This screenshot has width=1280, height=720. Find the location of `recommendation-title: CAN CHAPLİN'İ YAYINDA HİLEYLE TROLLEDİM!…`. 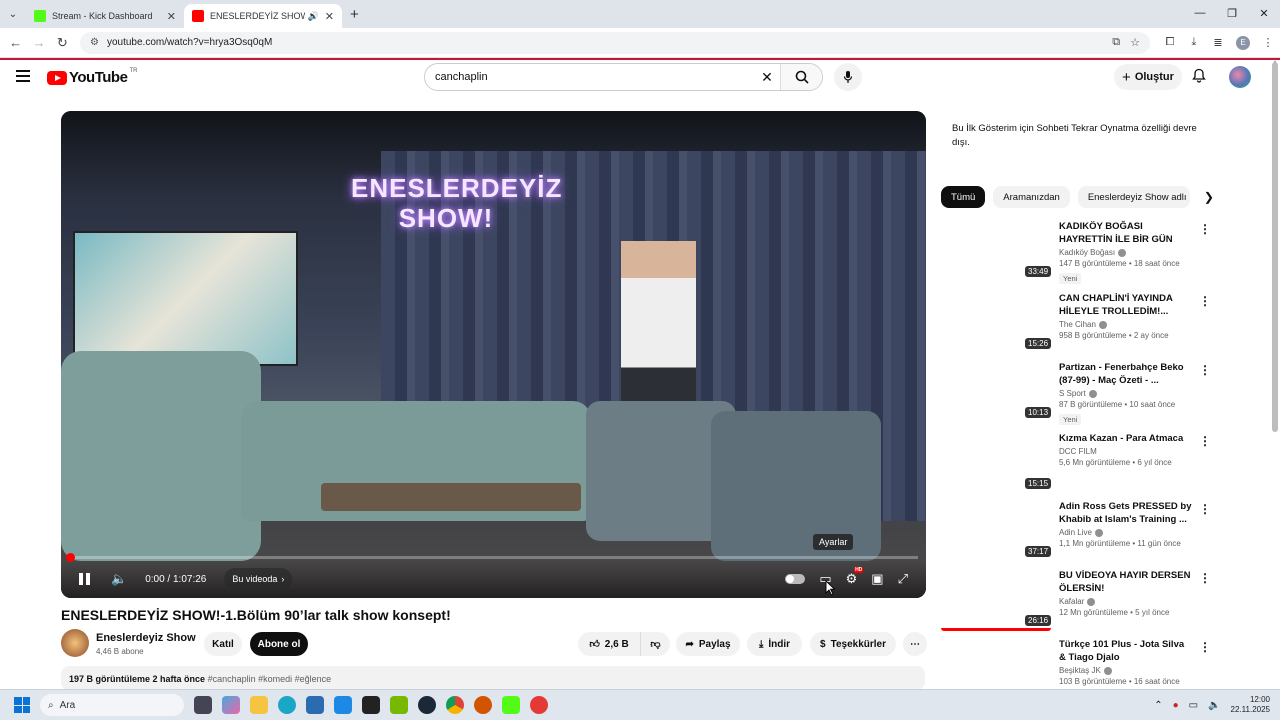

recommendation-title: CAN CHAPLİN'İ YAYINDA HİLEYLE TROLLEDİM!… is located at coordinates (1126, 305).